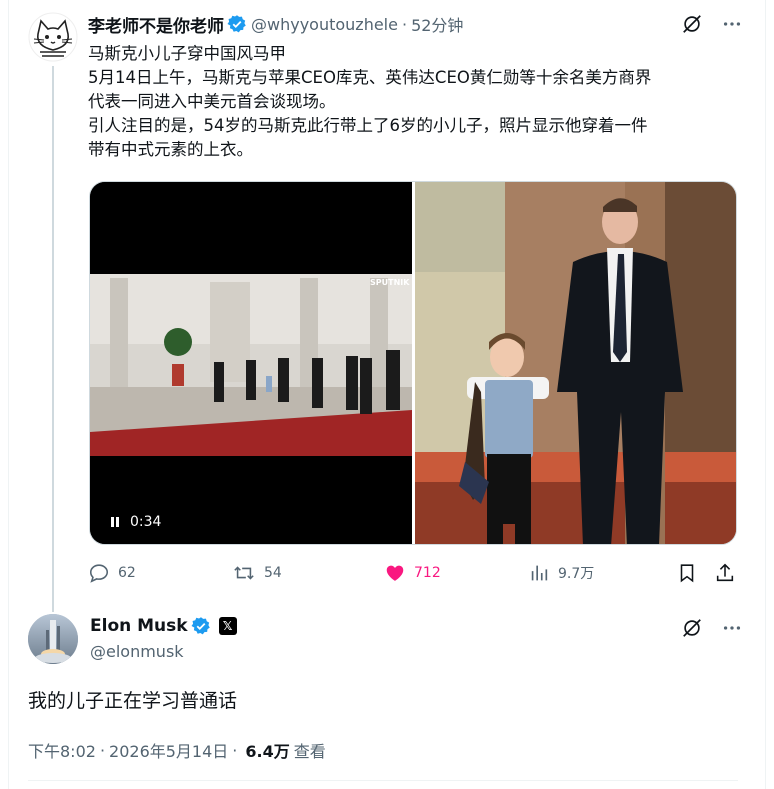 The width and height of the screenshot is (774, 789). Describe the element at coordinates (324, 24) in the screenshot. I see `author-handle: @whyyoutouzhele` at that location.